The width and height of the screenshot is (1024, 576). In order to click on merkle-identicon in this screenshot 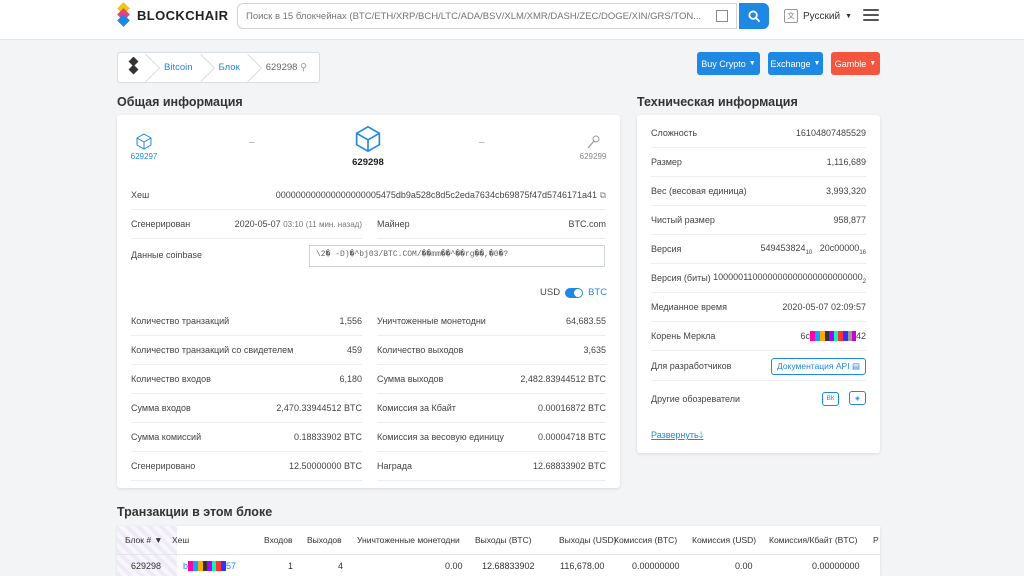, I will do `click(832, 336)`.